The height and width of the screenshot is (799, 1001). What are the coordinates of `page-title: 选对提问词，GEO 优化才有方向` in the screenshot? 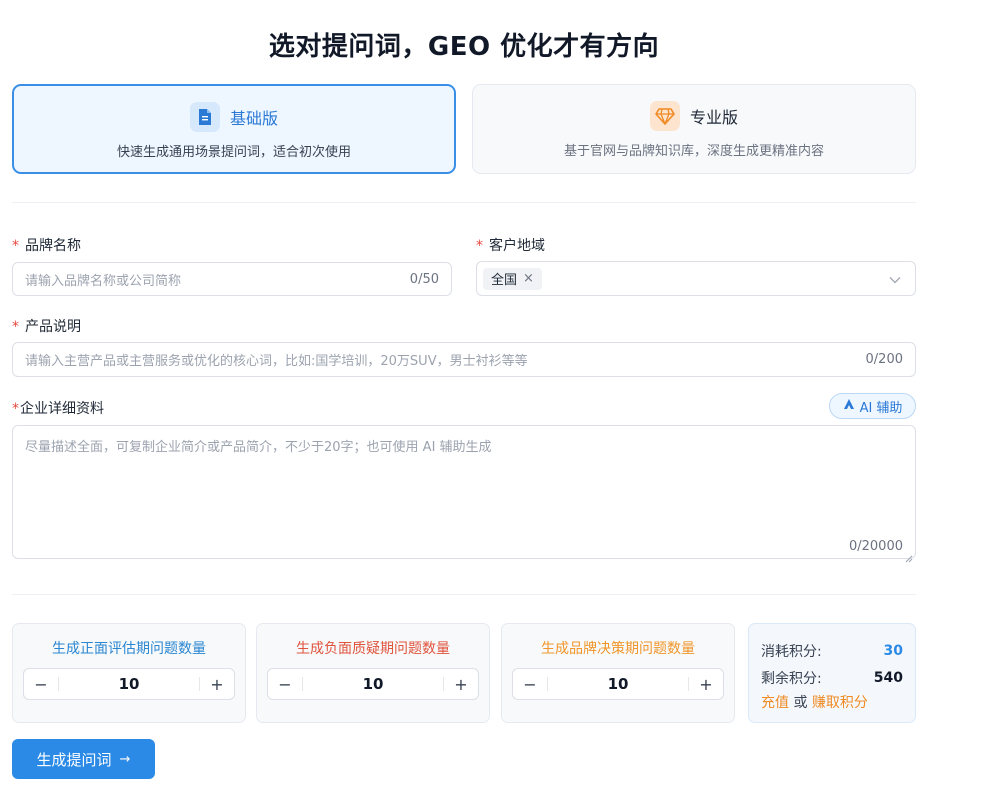 It's located at (464, 47).